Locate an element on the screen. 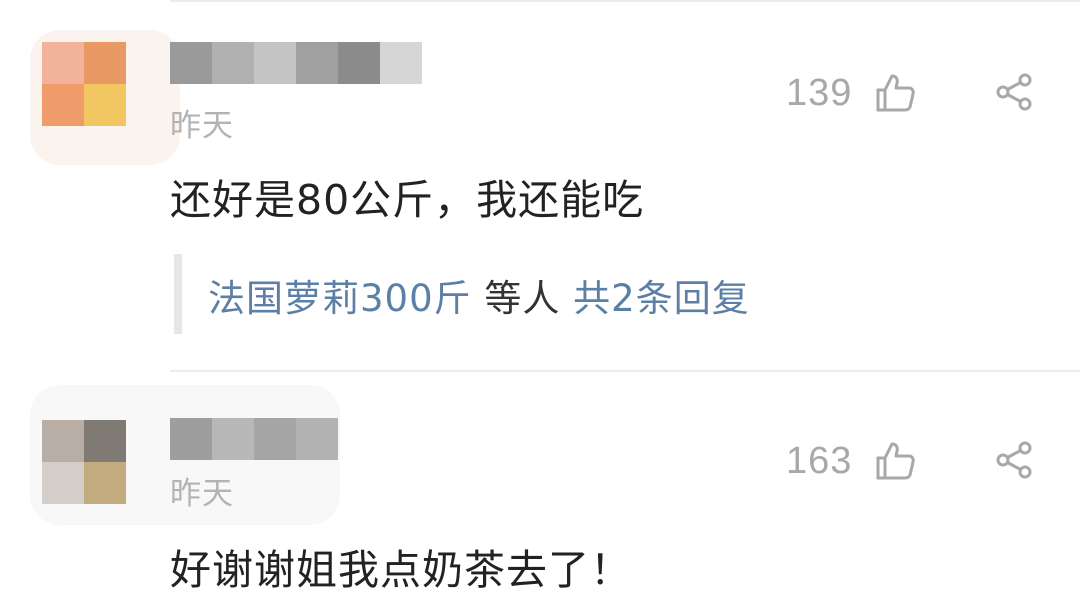 The height and width of the screenshot is (609, 1080). reply-author-names: 法国萝莉300斤 is located at coordinates (340, 298).